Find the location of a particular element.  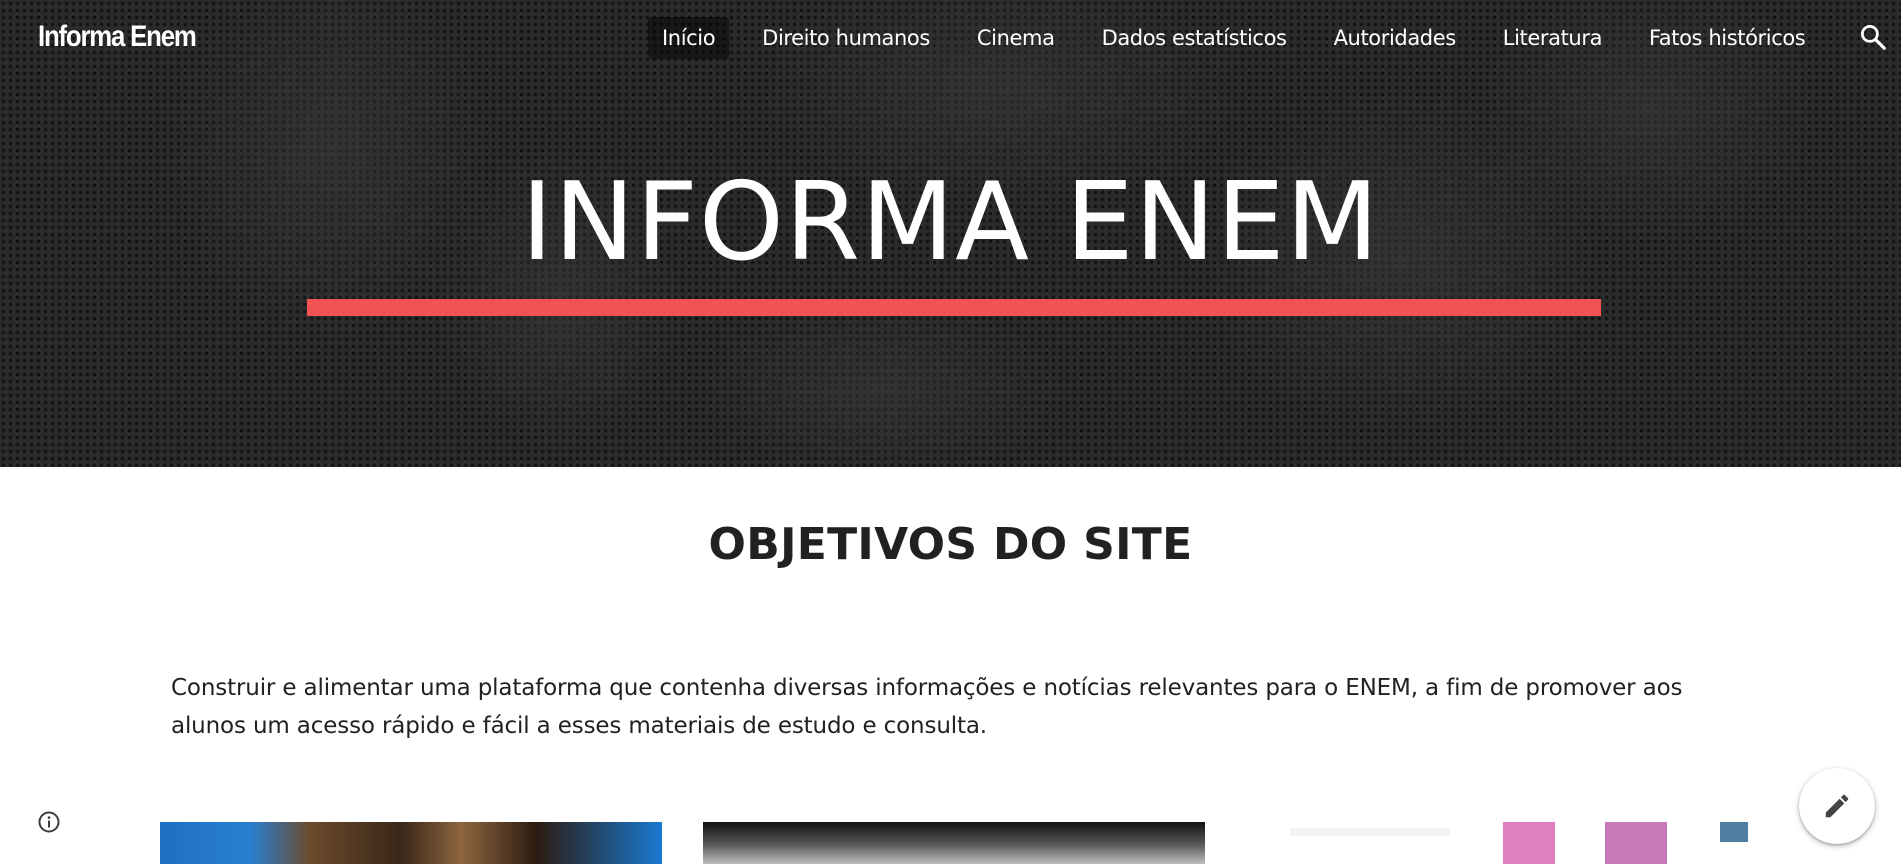

nav-item-fatos-historicos: Fatos históricos is located at coordinates (1727, 38).